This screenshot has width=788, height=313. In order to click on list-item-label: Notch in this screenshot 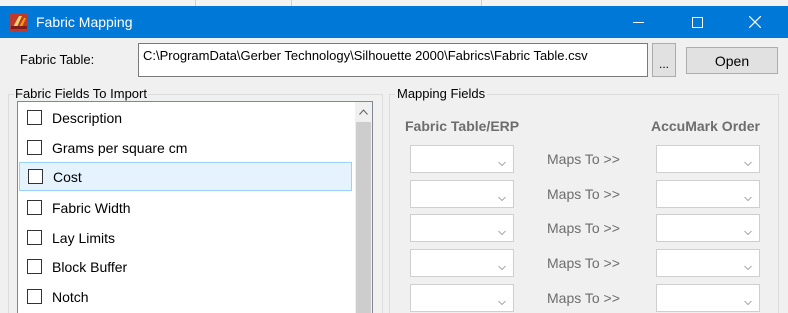, I will do `click(70, 296)`.